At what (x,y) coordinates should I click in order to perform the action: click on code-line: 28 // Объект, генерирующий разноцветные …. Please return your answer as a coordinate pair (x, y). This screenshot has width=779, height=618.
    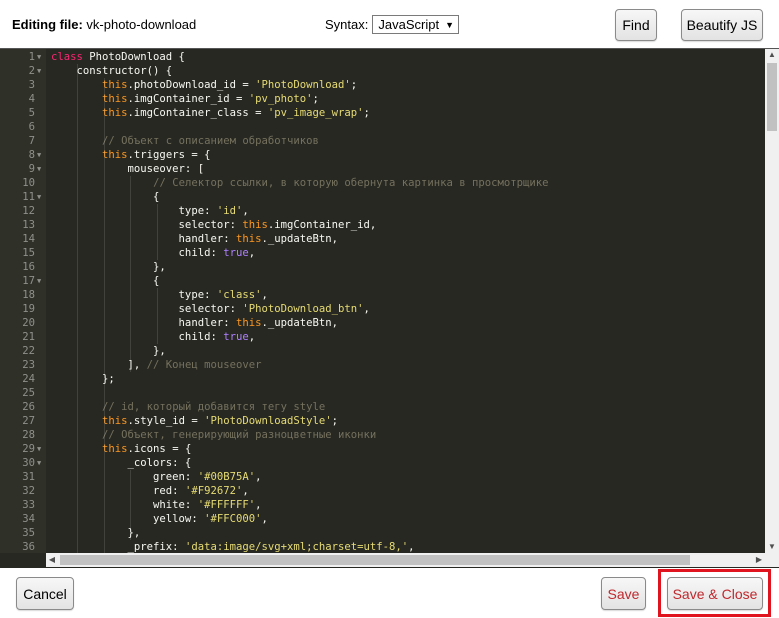
    Looking at the image, I should click on (382, 435).